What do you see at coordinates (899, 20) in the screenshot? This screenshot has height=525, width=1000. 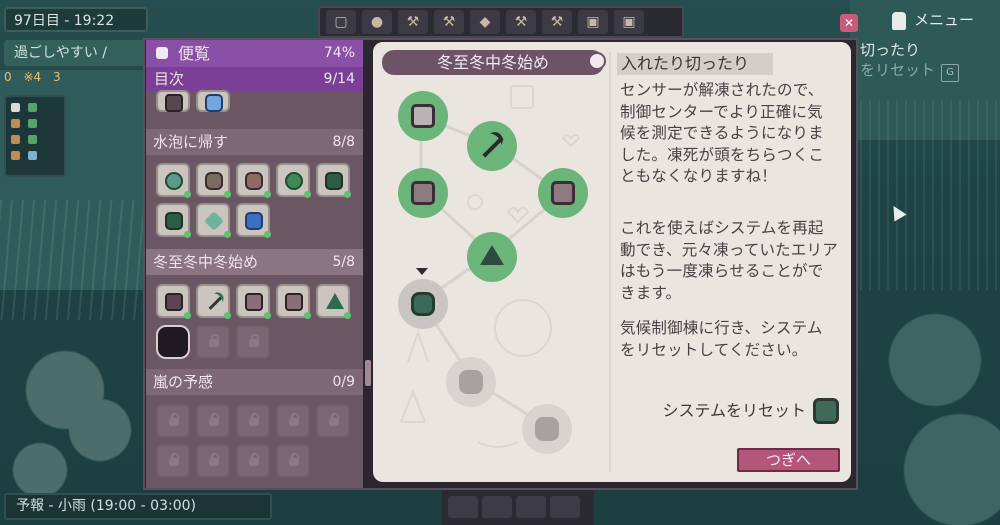 I see `person-icon` at bounding box center [899, 20].